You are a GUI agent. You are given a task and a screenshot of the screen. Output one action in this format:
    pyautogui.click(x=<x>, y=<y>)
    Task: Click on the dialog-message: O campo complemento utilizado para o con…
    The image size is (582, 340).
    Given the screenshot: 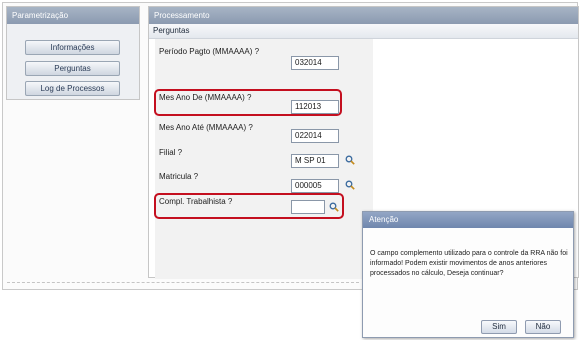 What is the action you would take?
    pyautogui.click(x=469, y=263)
    